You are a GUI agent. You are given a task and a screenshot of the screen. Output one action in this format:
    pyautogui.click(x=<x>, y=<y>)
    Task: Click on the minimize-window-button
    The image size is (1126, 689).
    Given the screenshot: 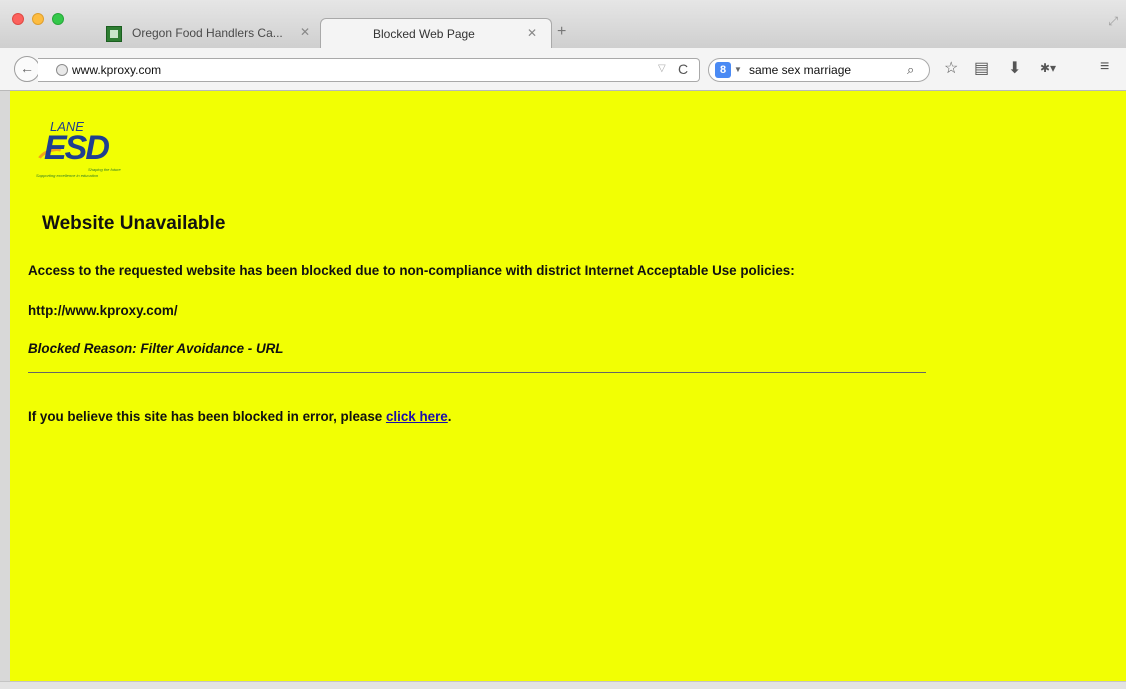 What is the action you would take?
    pyautogui.click(x=38, y=19)
    